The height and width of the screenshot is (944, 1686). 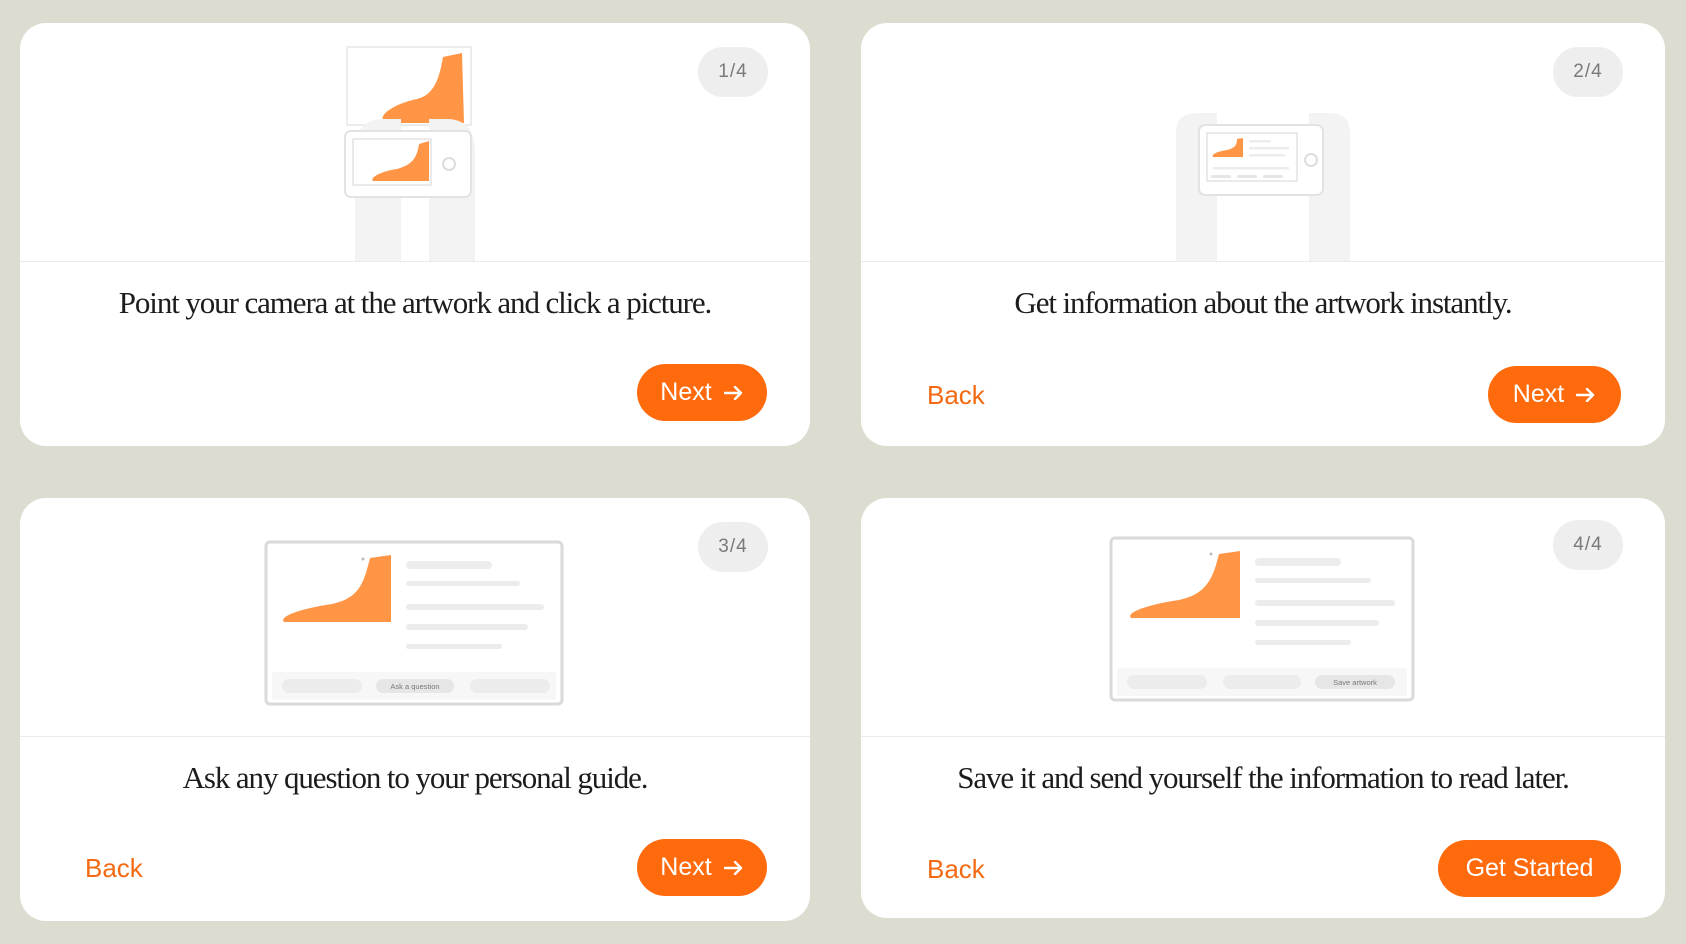 I want to click on step-badge: 2/4, so click(x=1588, y=72).